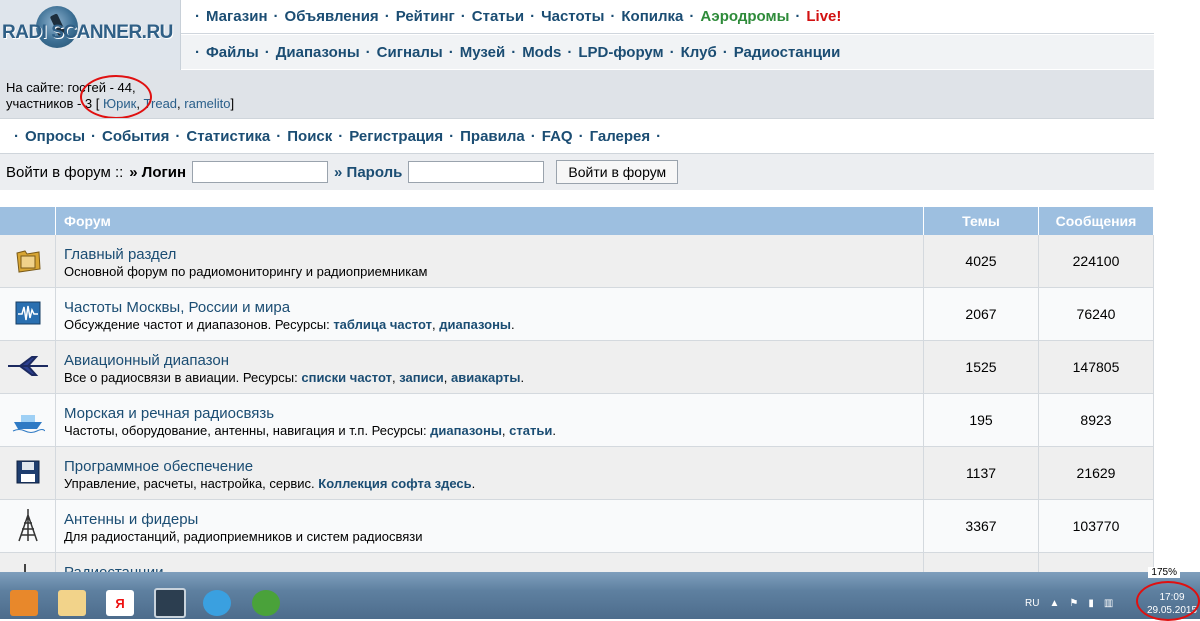  I want to click on messages-count: 8923, so click(1096, 420).